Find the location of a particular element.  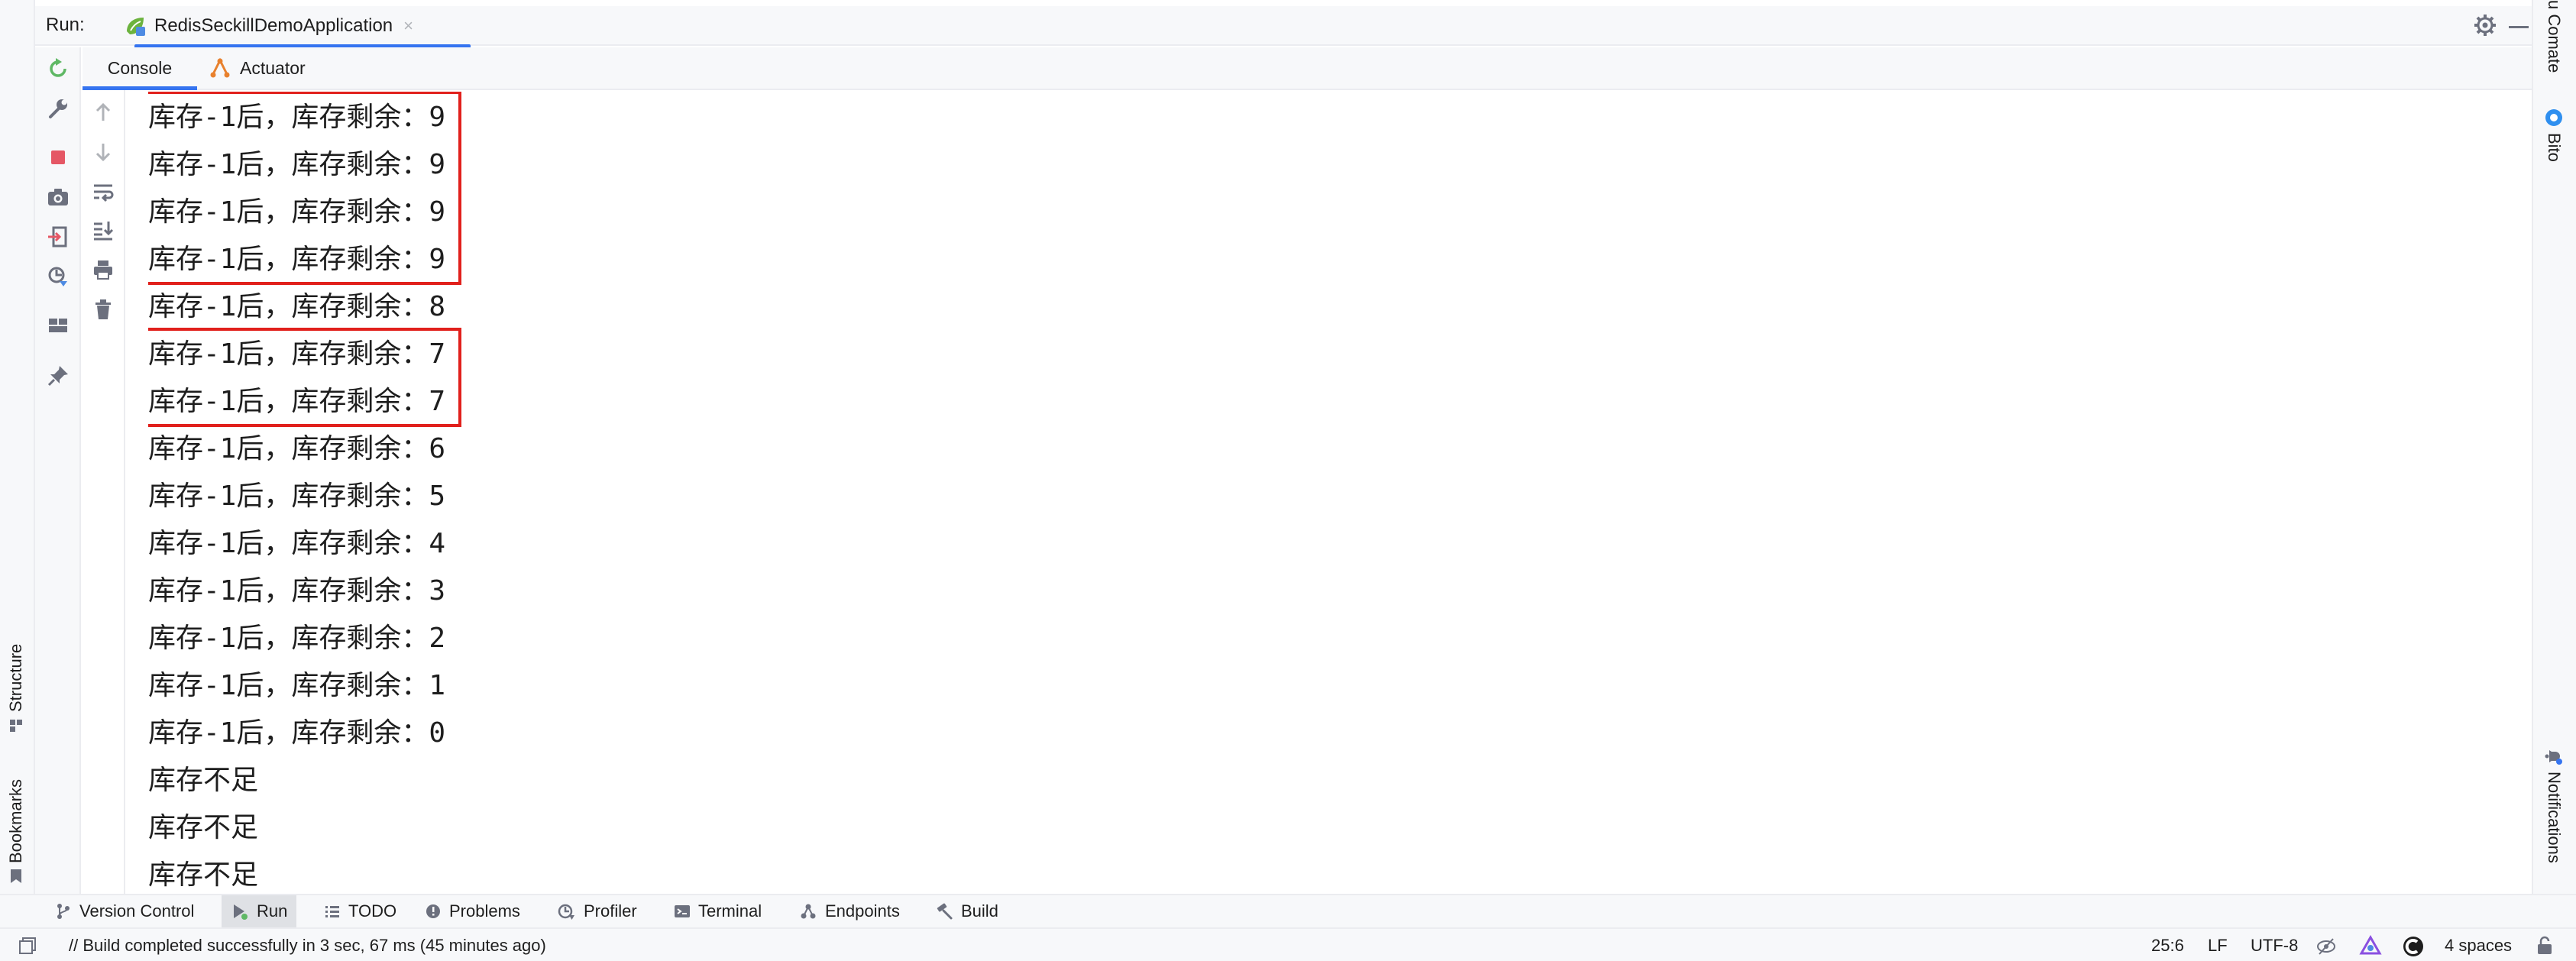

tool-window-label: Run is located at coordinates (272, 911).